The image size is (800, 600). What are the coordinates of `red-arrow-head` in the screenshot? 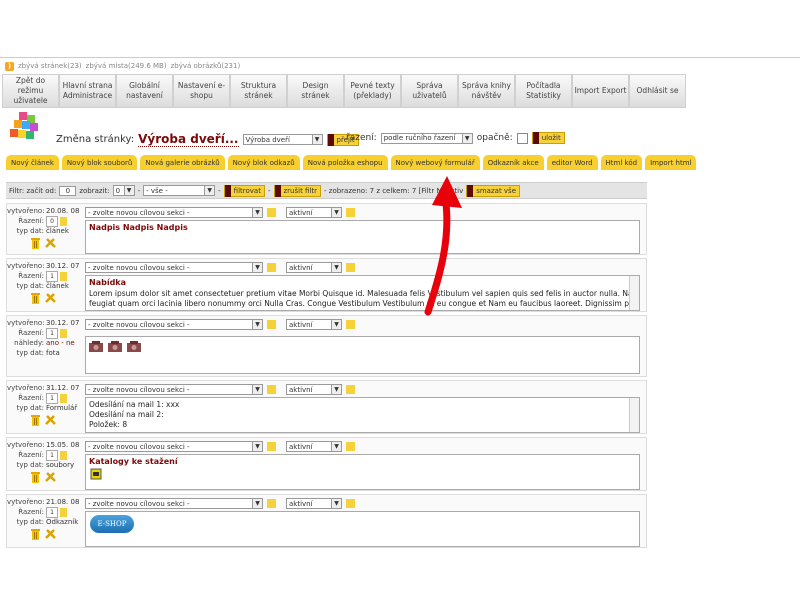 It's located at (447, 192).